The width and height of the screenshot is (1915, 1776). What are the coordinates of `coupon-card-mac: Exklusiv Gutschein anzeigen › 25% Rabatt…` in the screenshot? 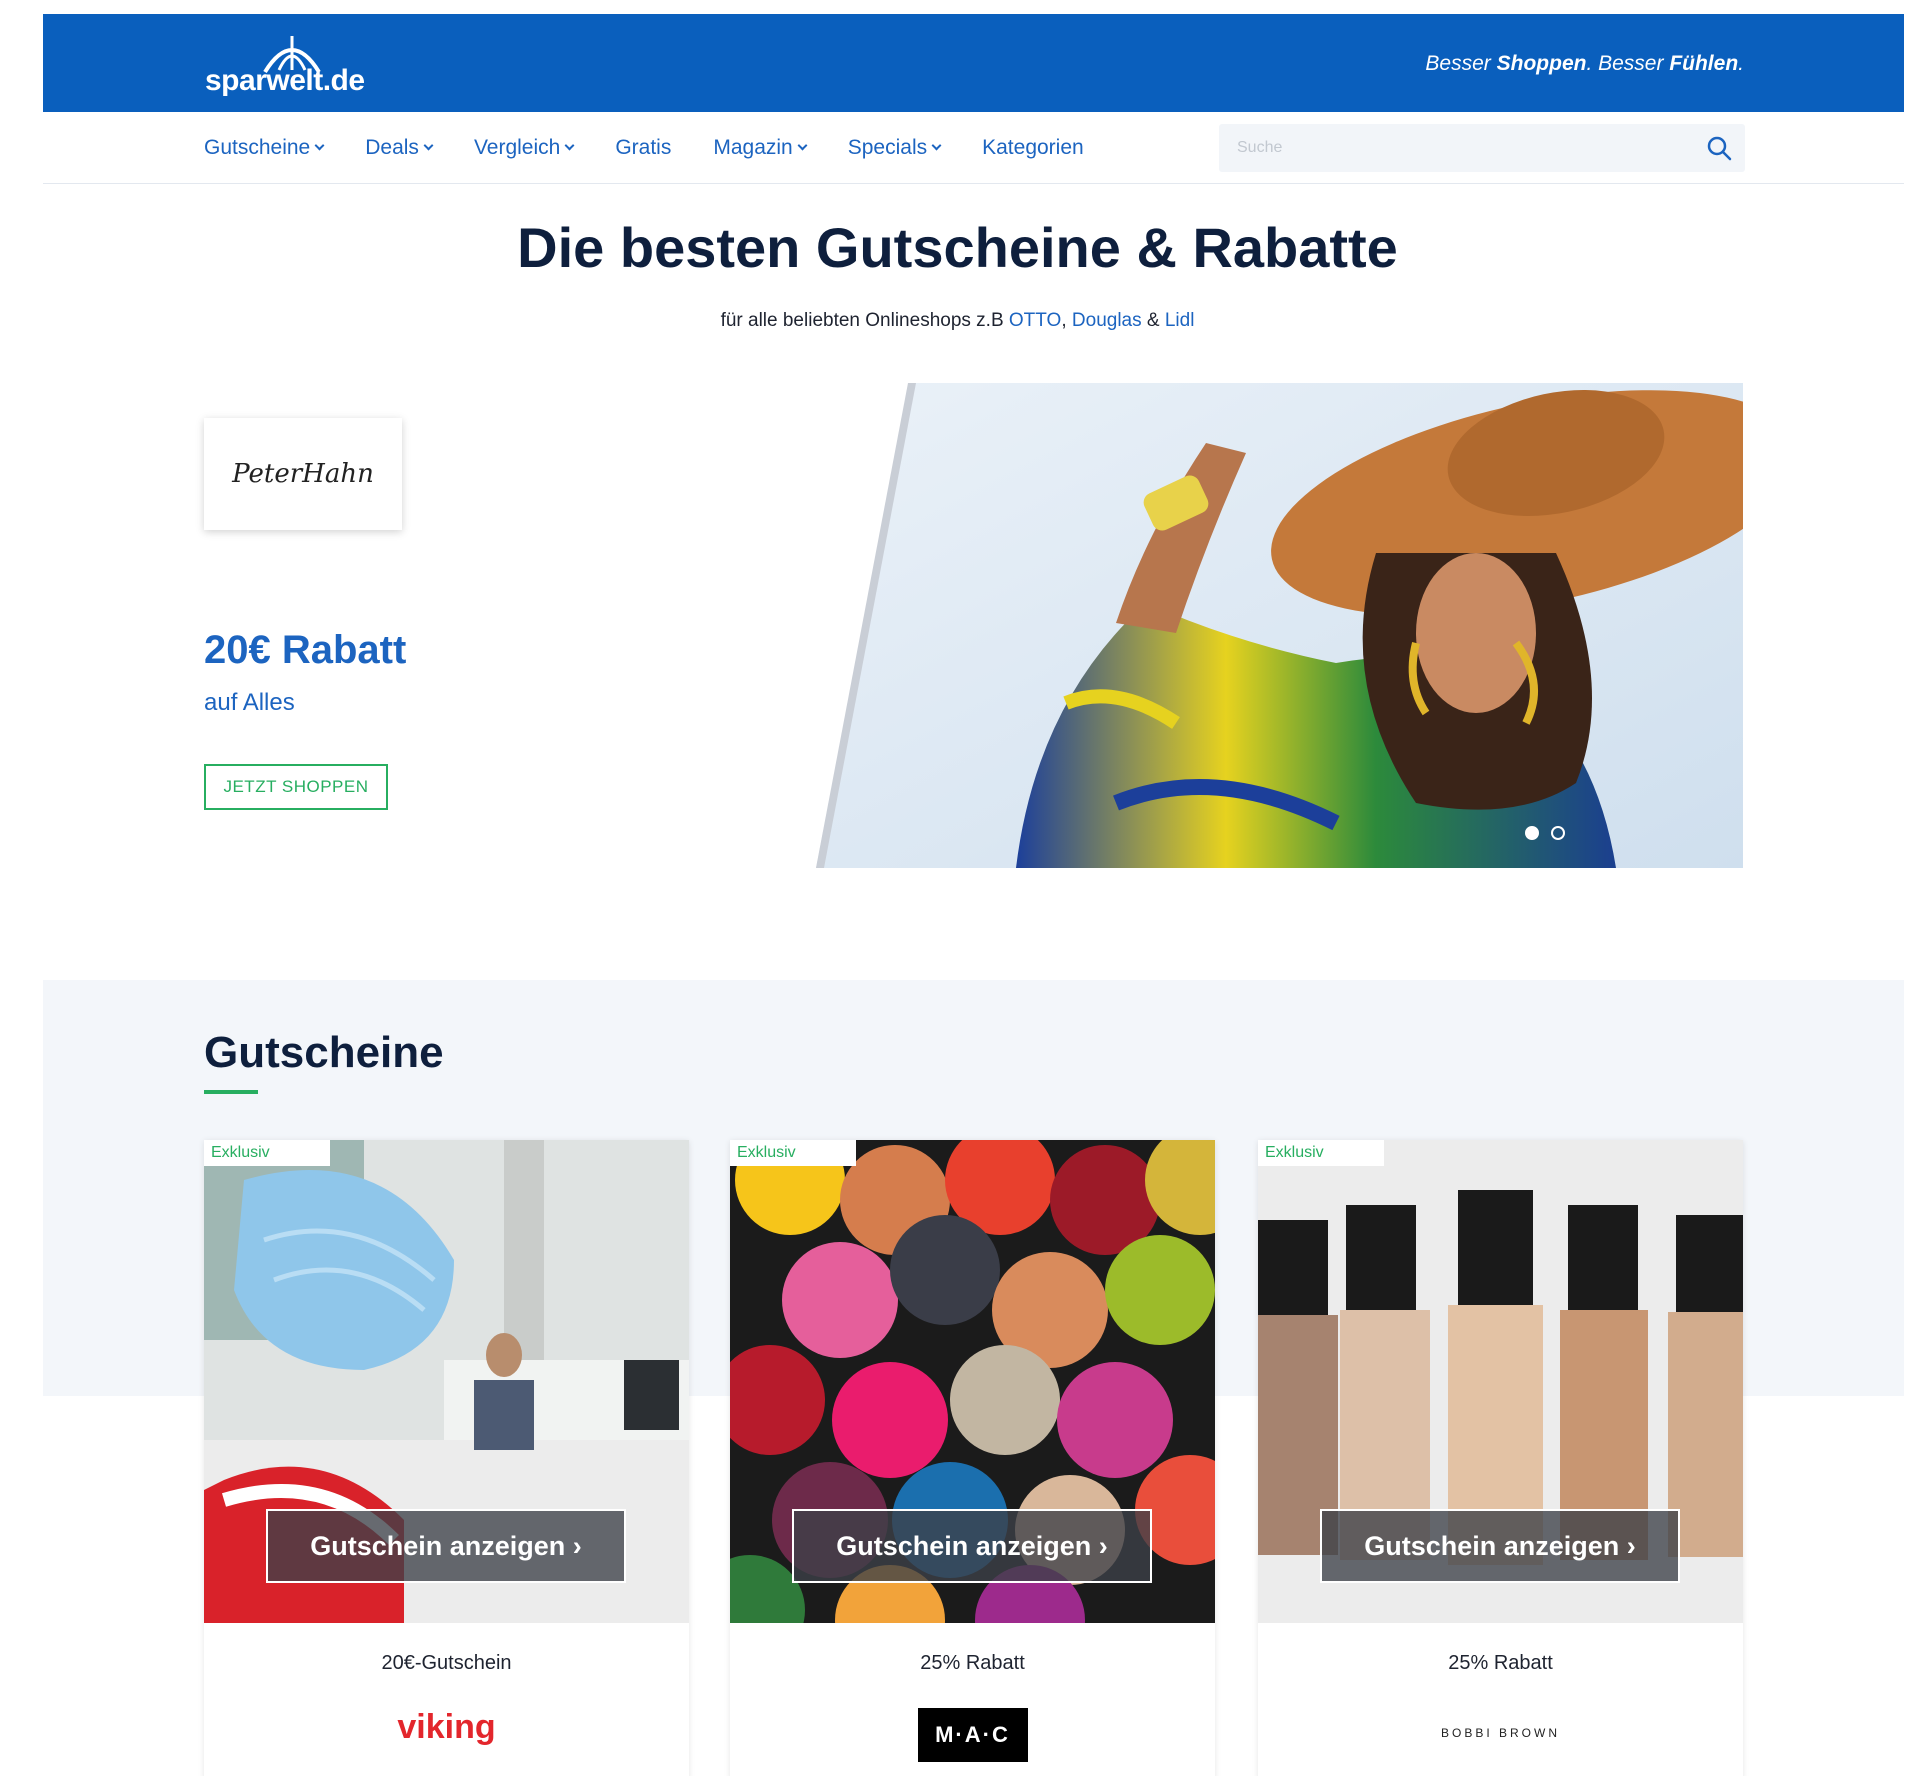 It's located at (972, 1458).